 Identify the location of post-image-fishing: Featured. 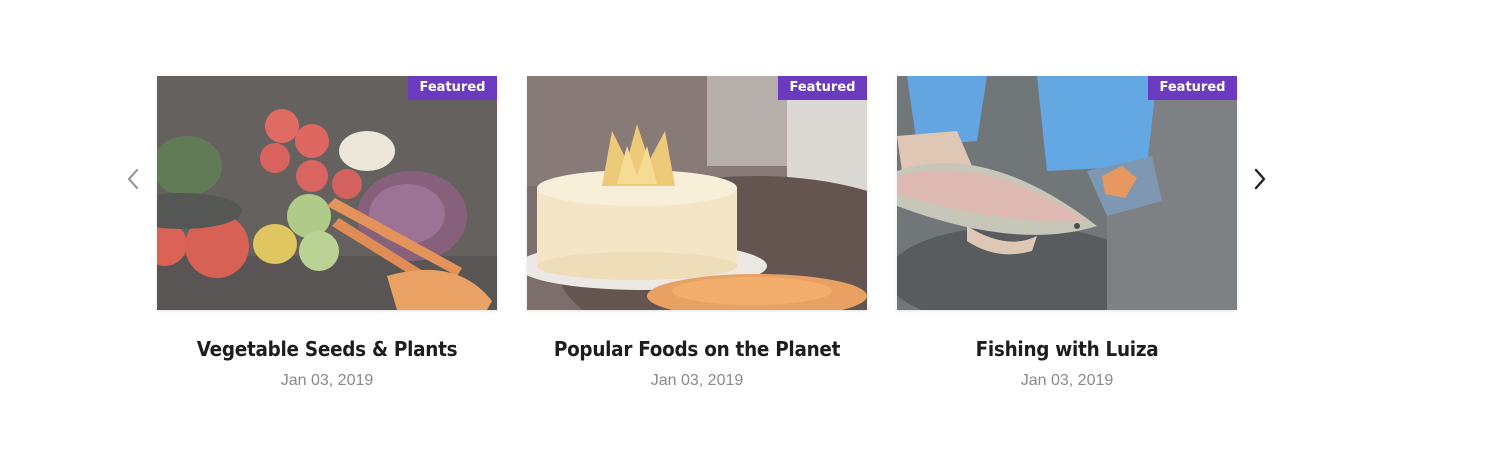
(1067, 193).